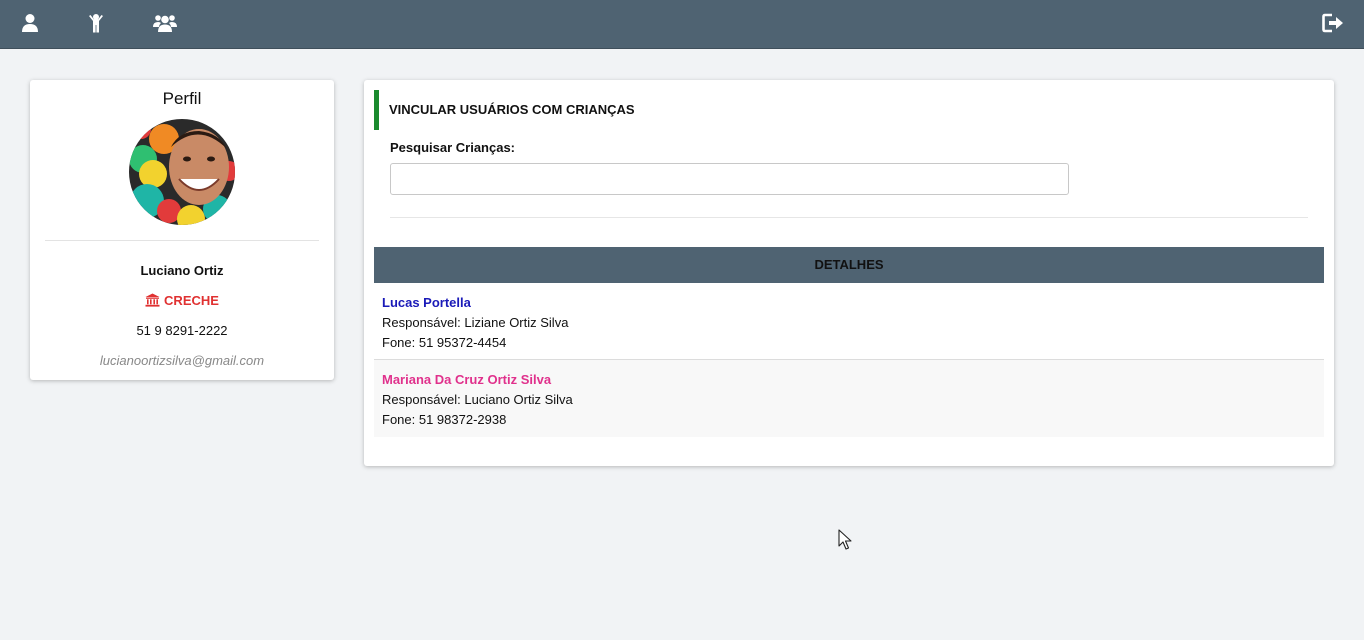 The image size is (1364, 640). What do you see at coordinates (182, 240) in the screenshot?
I see `profile-divider` at bounding box center [182, 240].